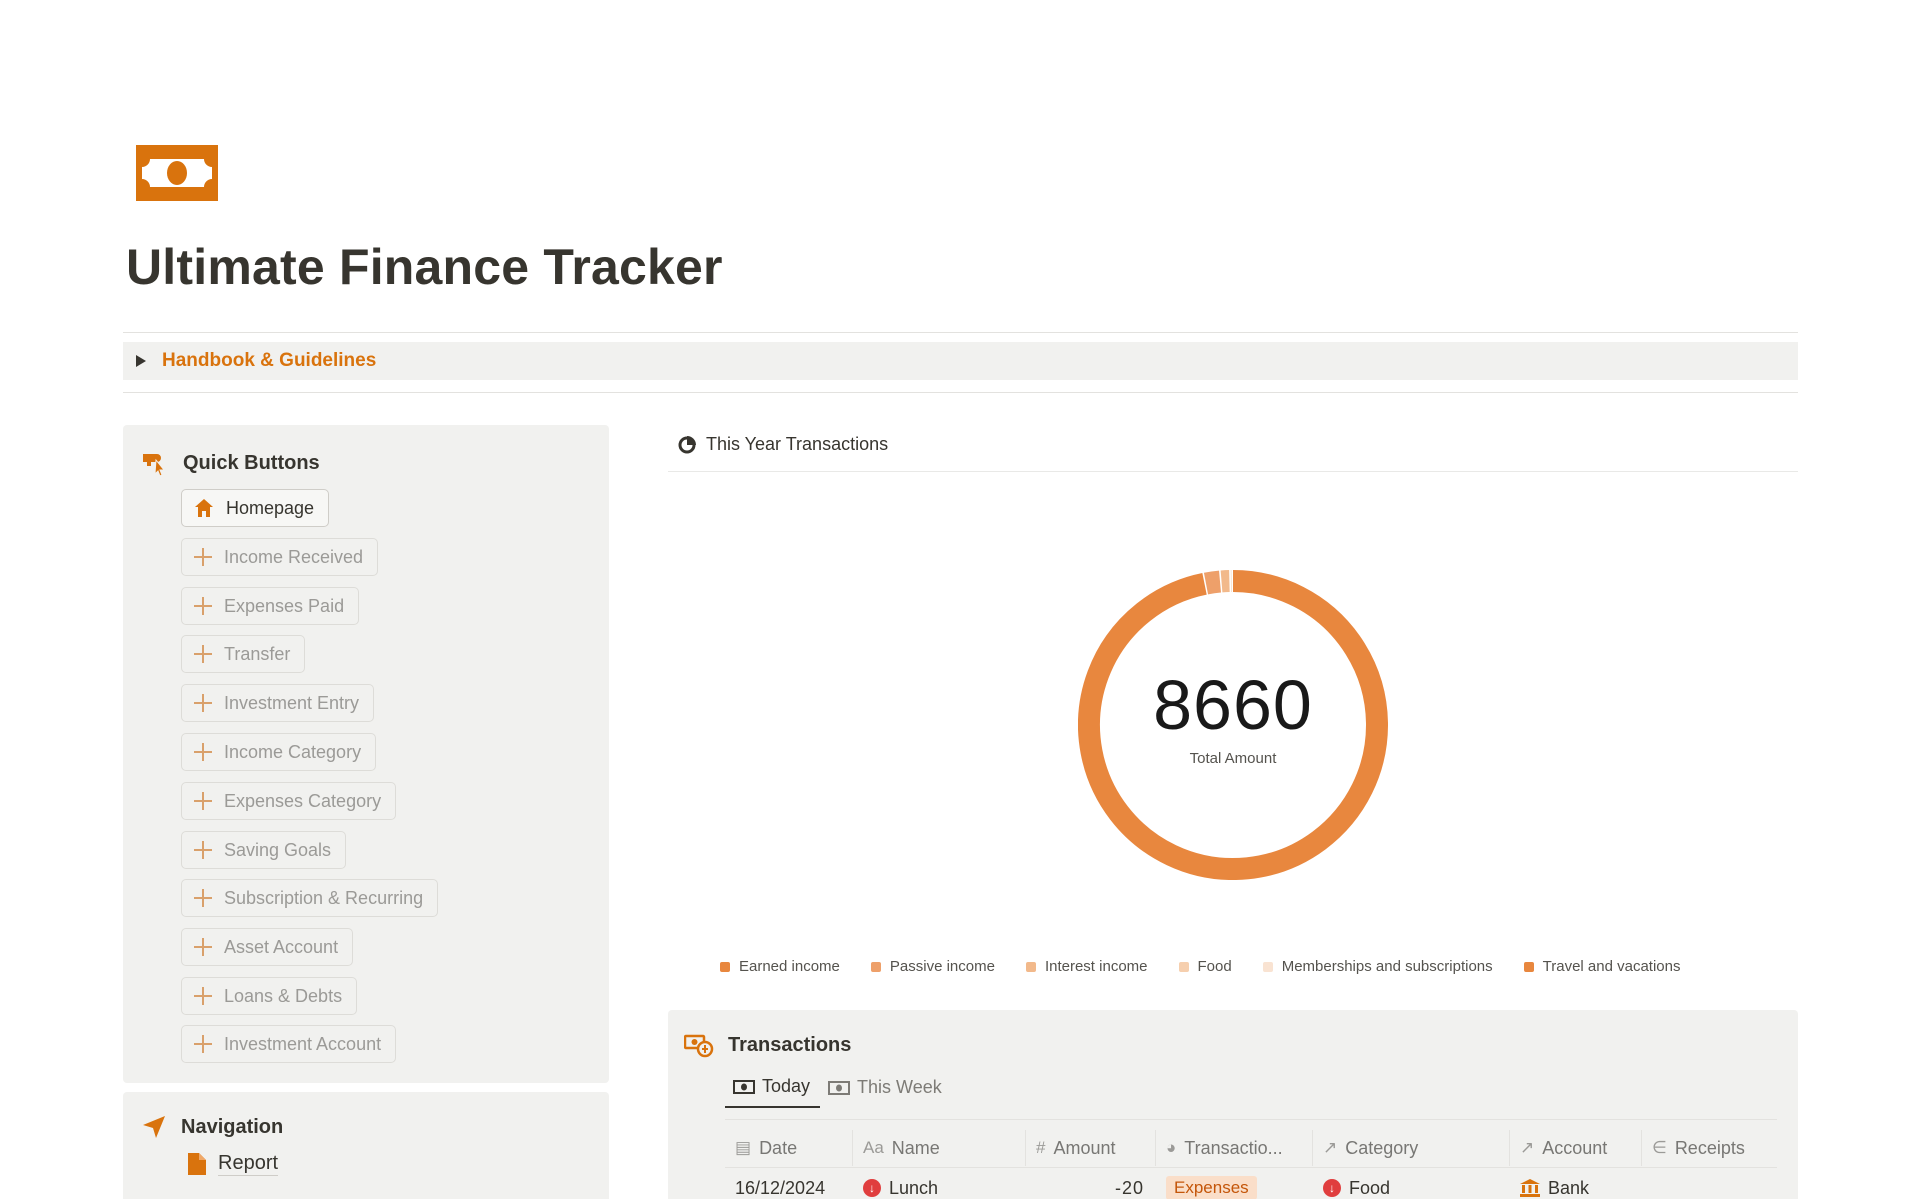 The height and width of the screenshot is (1199, 1920). I want to click on button-label: Income Category, so click(293, 751).